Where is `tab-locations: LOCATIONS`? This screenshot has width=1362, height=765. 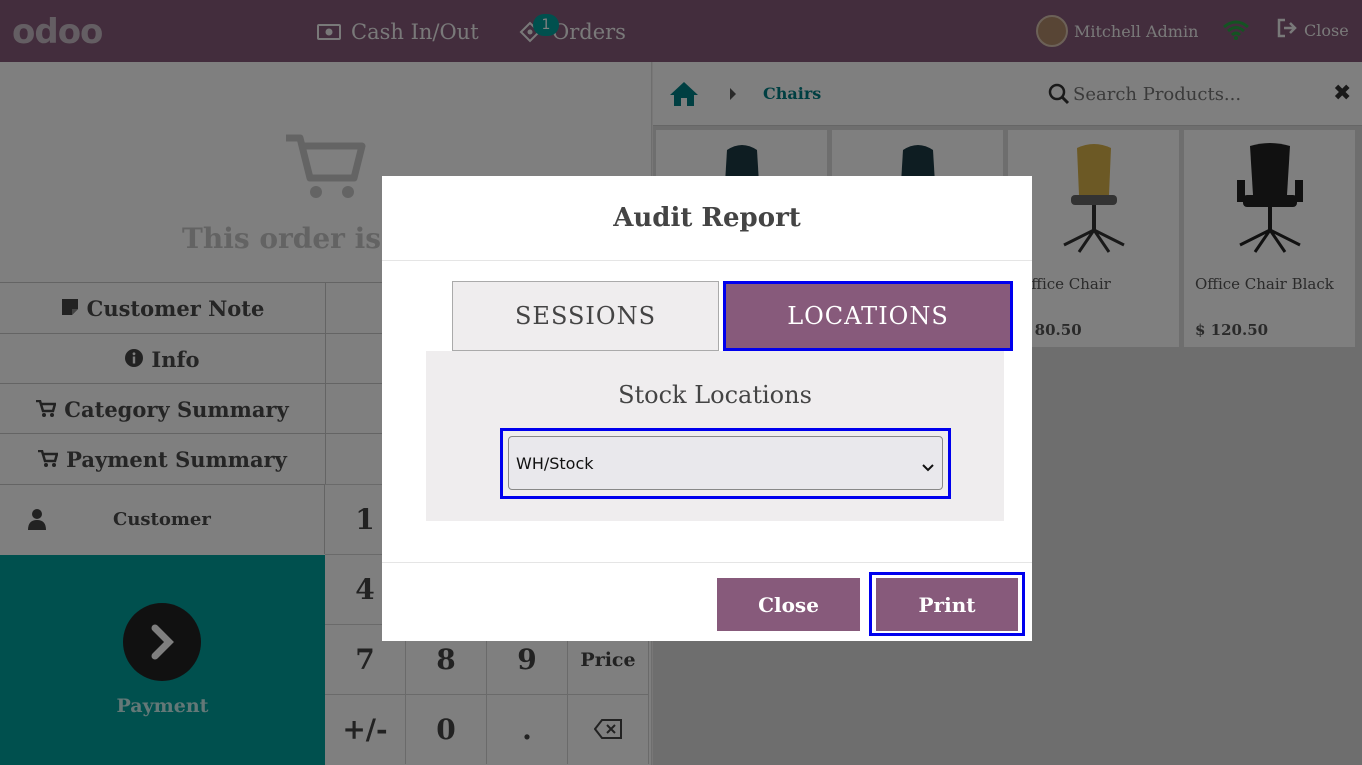
tab-locations: LOCATIONS is located at coordinates (868, 316).